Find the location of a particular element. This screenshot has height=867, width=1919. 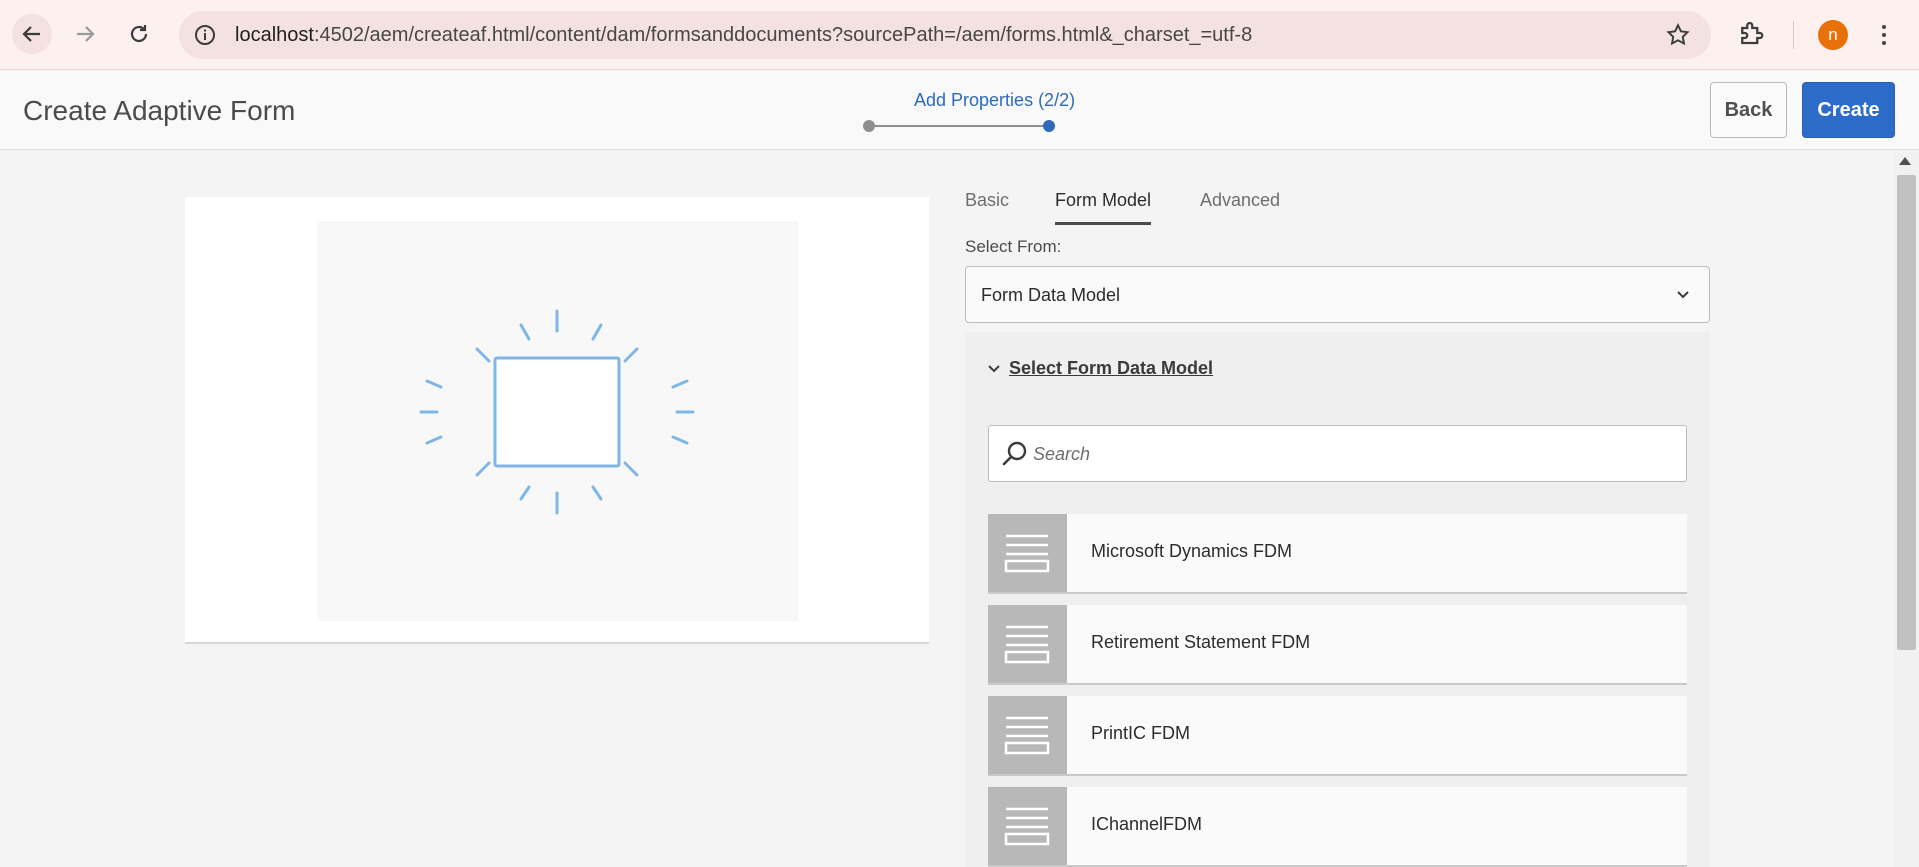

profile-avatar: n is located at coordinates (1833, 35).